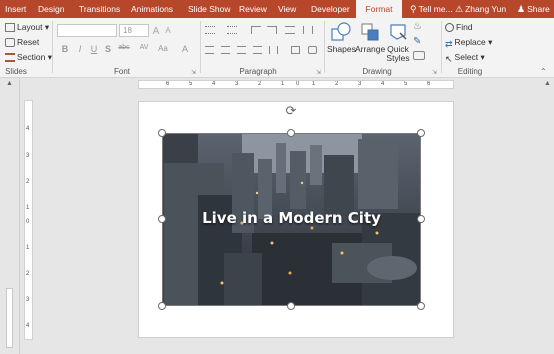 This screenshot has height=354, width=554. Describe the element at coordinates (144, 47) in the screenshot. I see `char-spacing-button: AV` at that location.